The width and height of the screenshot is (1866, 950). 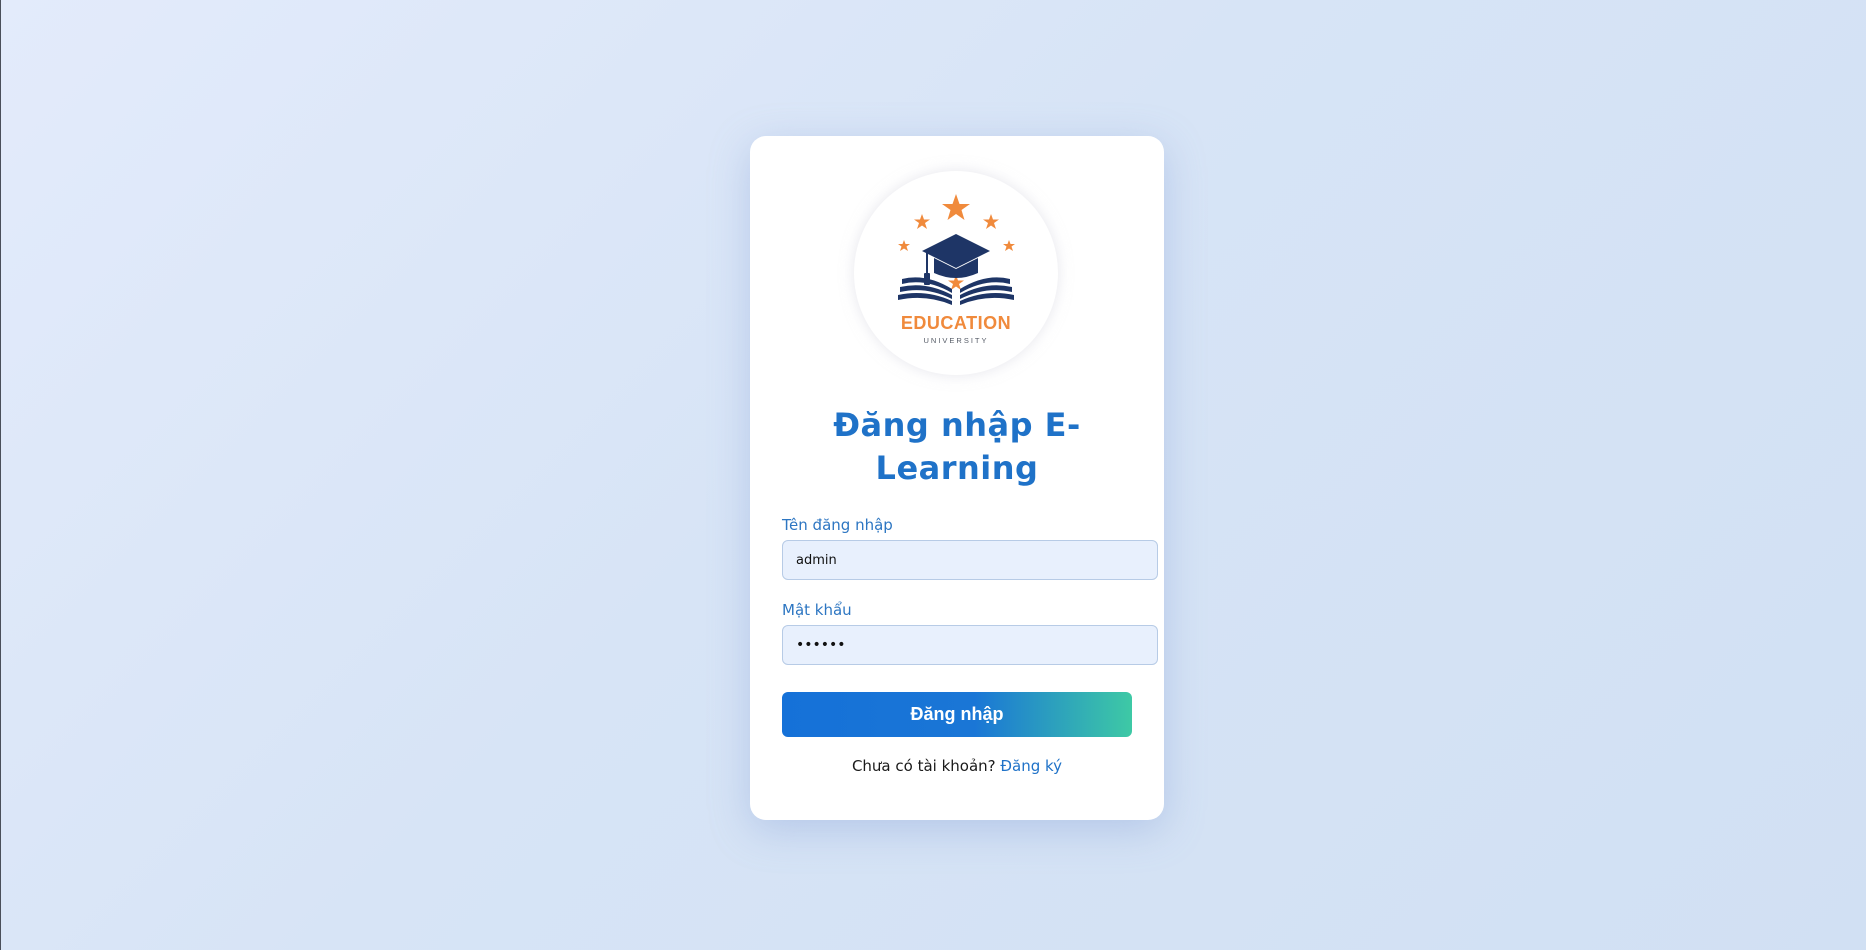 I want to click on page-title-line-1: Đăng nhập E-, so click(x=957, y=425).